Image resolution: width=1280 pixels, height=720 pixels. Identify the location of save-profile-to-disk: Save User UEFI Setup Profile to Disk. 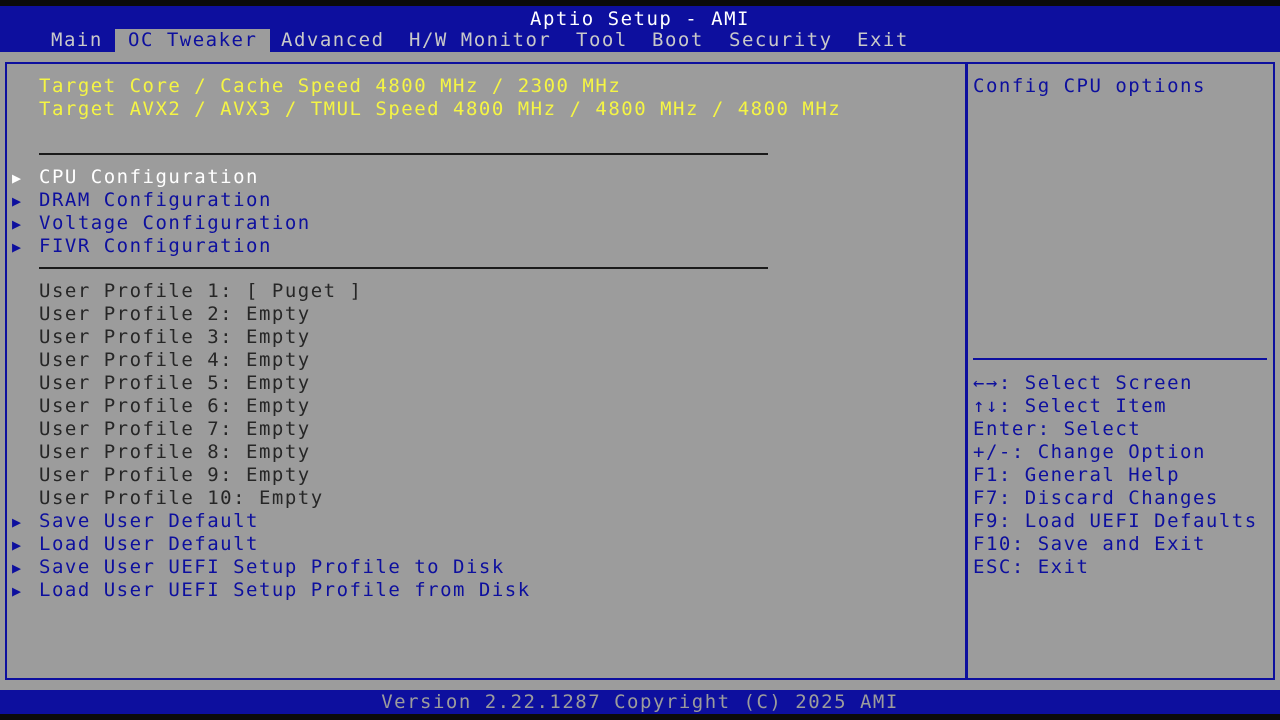
(272, 567).